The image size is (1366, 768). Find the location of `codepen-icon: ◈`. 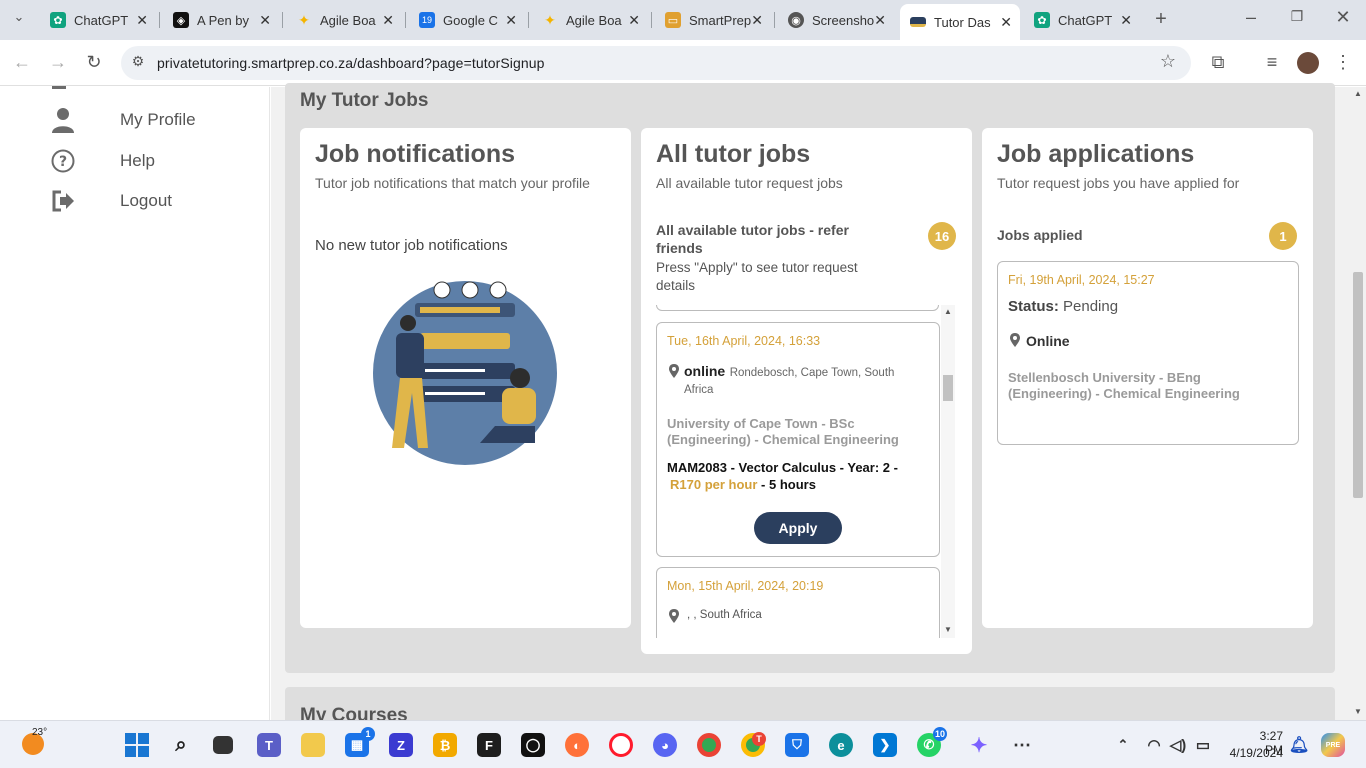

codepen-icon: ◈ is located at coordinates (181, 20).